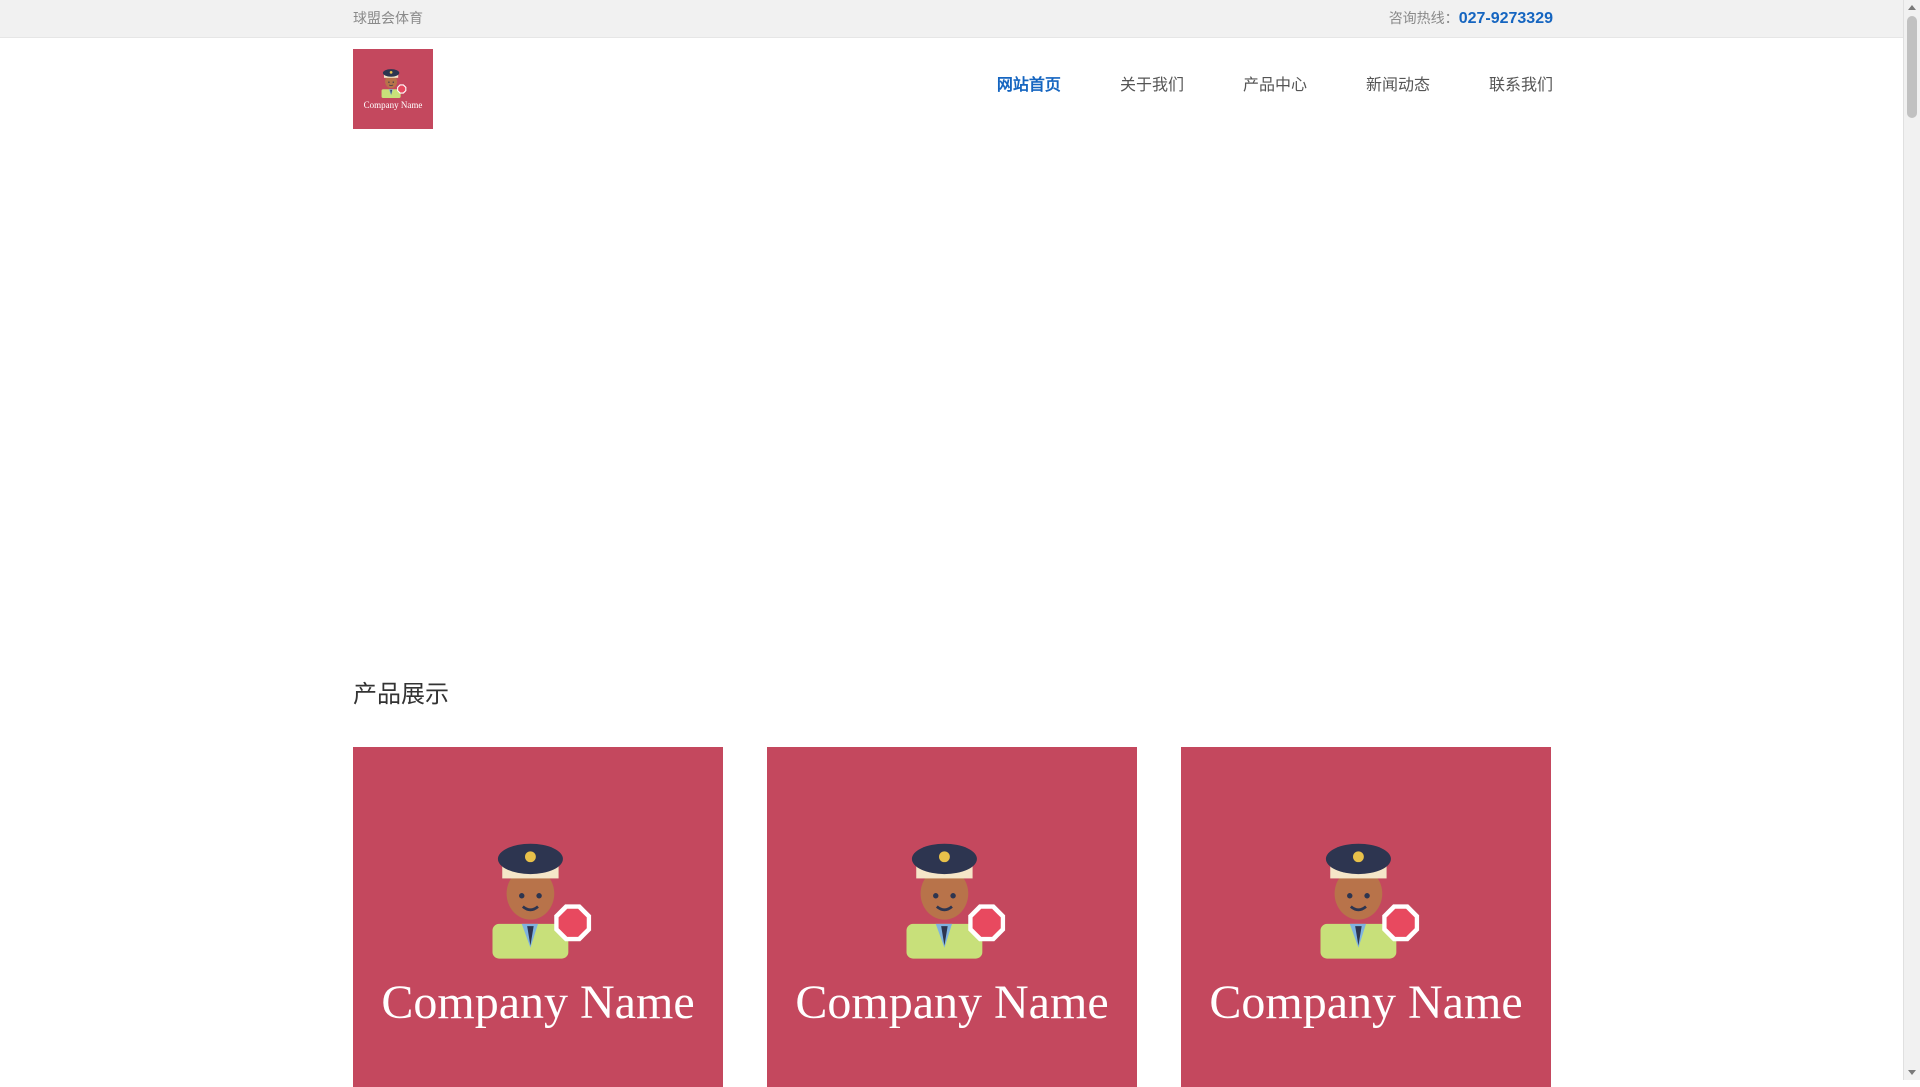  What do you see at coordinates (1912, 7) in the screenshot?
I see `scroll-up-arrow-icon` at bounding box center [1912, 7].